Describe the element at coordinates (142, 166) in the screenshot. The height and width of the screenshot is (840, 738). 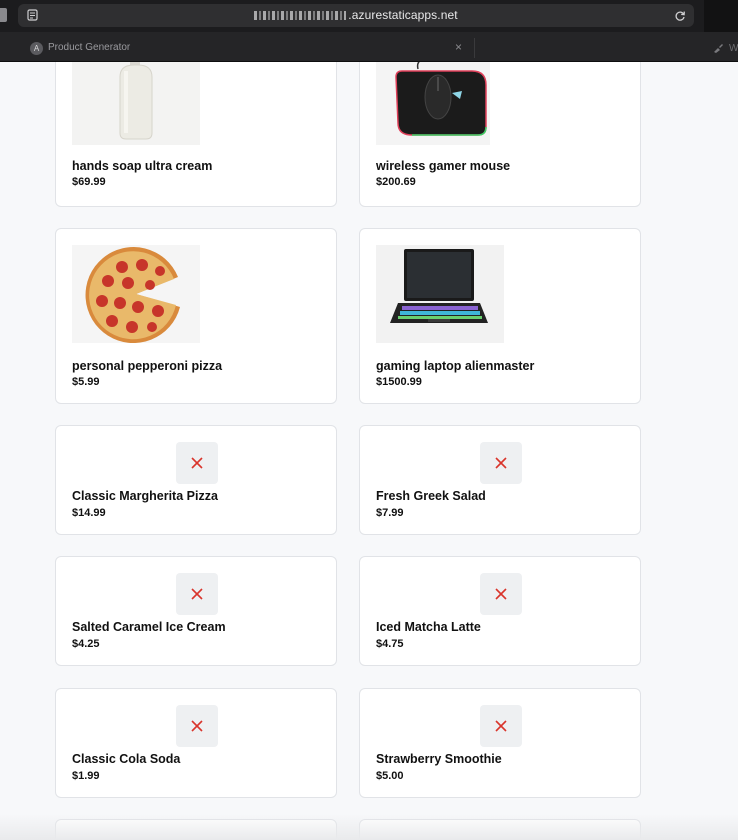
I see `product-name: hands soap ultra cream` at that location.